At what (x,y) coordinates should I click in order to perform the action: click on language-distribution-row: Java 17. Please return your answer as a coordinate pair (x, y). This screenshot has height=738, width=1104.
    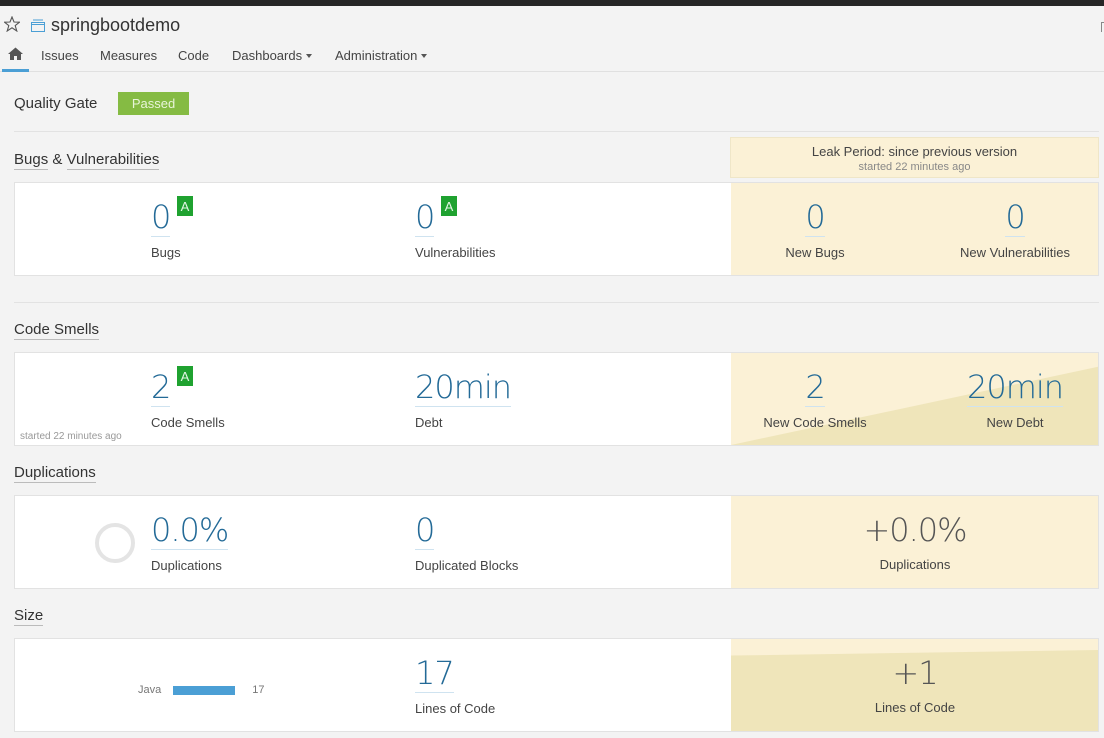
    Looking at the image, I should click on (201, 690).